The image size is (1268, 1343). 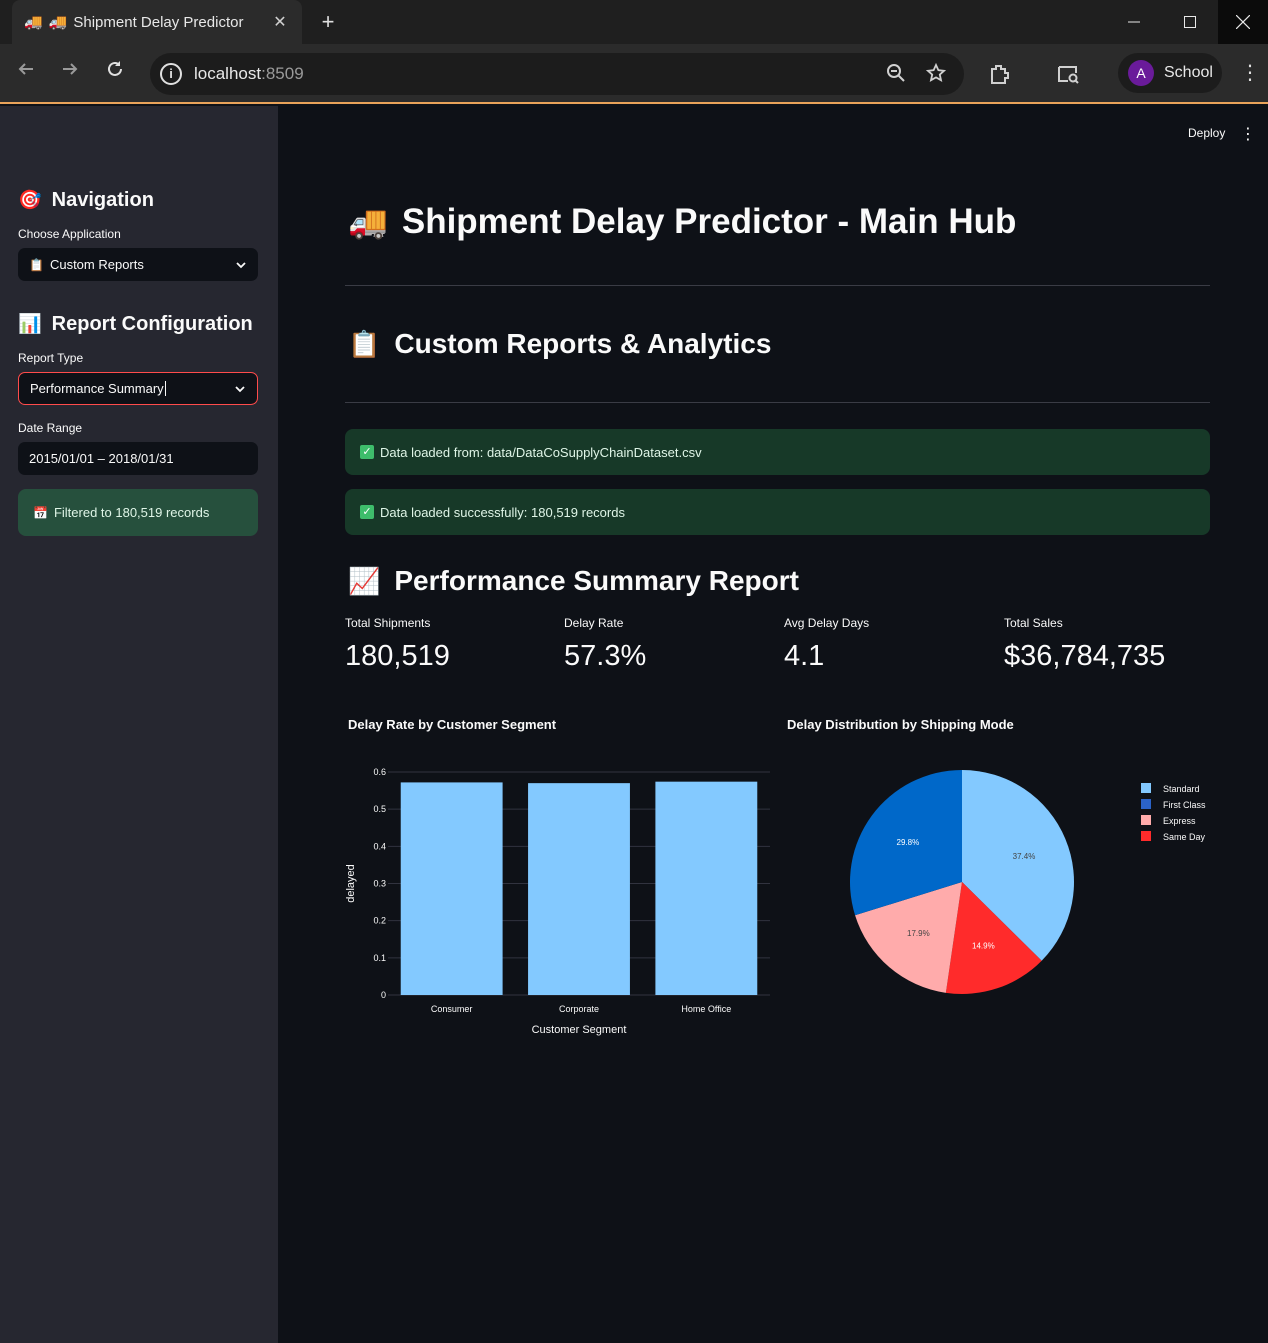 What do you see at coordinates (908, 842) in the screenshot?
I see `slice-label: 29.8%` at bounding box center [908, 842].